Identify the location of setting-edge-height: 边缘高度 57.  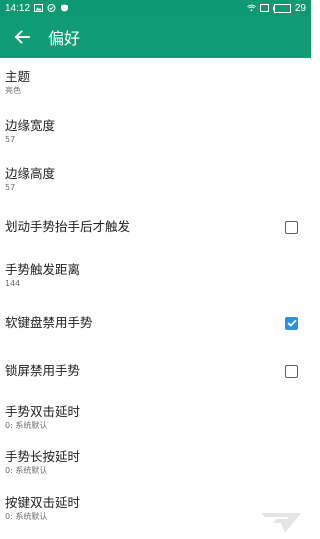
(155, 179).